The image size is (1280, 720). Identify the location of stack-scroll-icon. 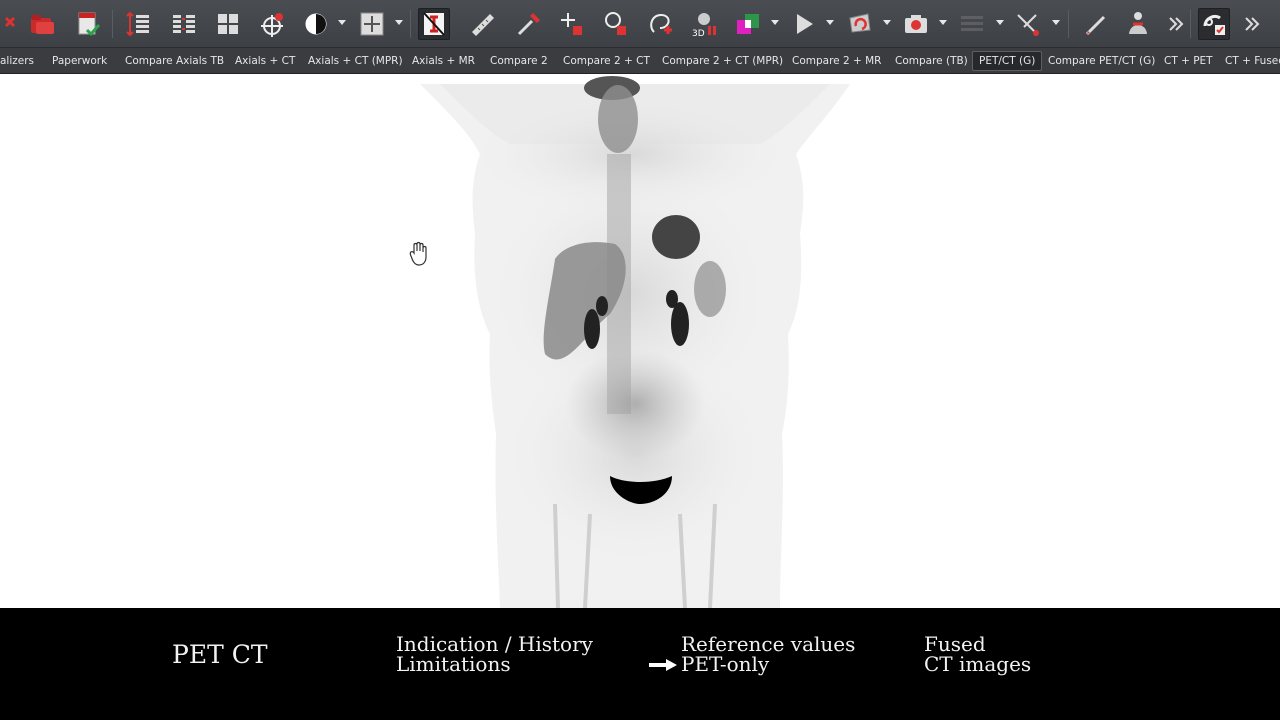
(138, 24).